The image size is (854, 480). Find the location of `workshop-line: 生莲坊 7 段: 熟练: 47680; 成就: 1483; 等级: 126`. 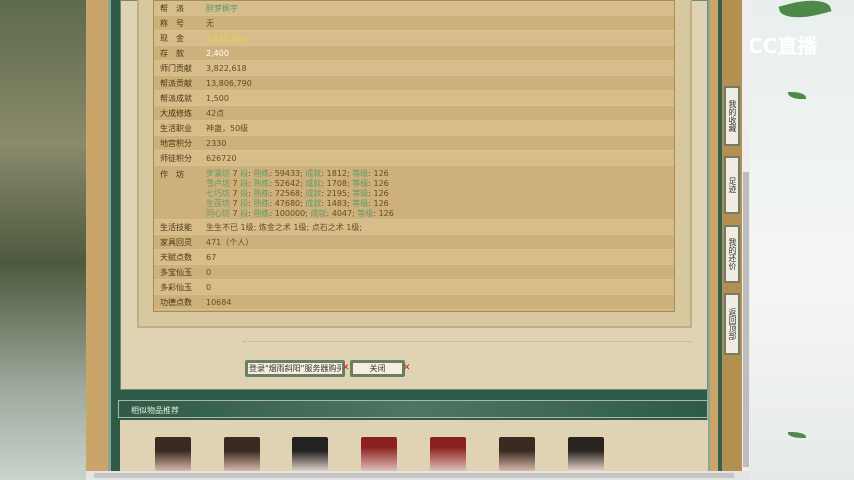

workshop-line: 生莲坊 7 段: 熟练: 47680; 成就: 1483; 等级: 126 is located at coordinates (297, 203).